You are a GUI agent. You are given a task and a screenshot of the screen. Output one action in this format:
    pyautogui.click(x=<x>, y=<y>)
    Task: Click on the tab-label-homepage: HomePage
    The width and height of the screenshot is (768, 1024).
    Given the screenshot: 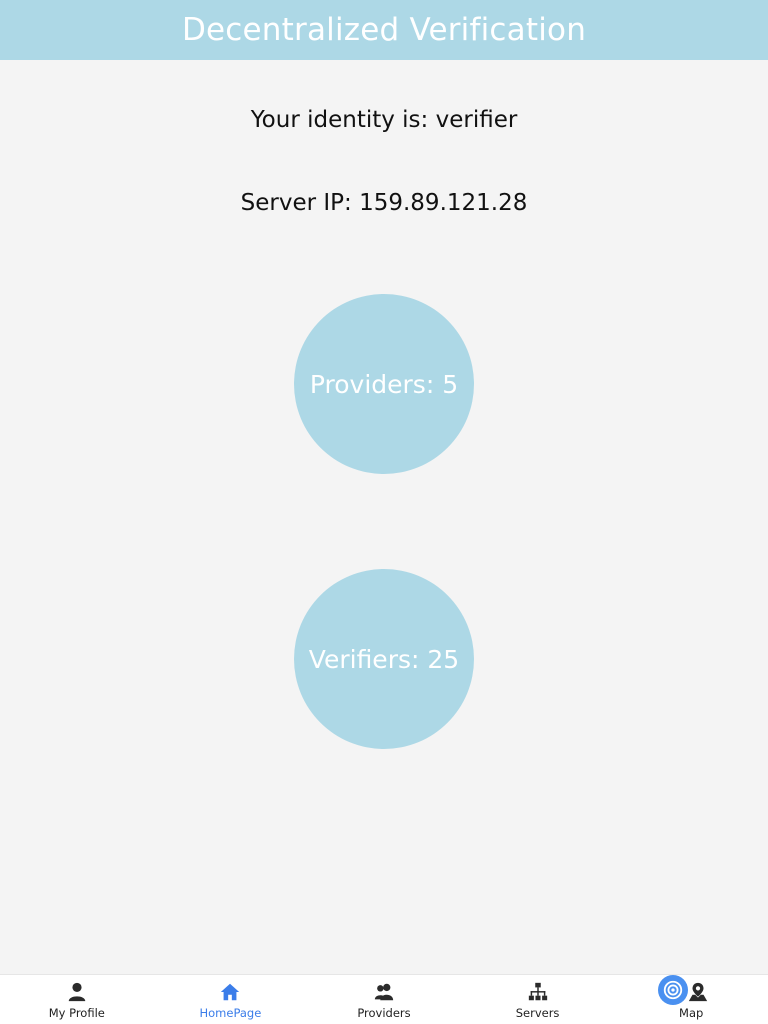 What is the action you would take?
    pyautogui.click(x=230, y=1013)
    